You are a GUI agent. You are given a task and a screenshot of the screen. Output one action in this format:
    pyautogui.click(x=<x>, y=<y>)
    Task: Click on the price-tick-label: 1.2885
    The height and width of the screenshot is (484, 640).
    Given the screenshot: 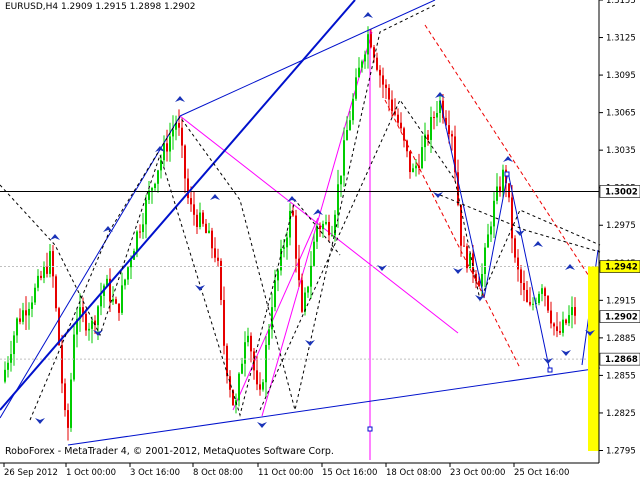 What is the action you would take?
    pyautogui.click(x=621, y=339)
    